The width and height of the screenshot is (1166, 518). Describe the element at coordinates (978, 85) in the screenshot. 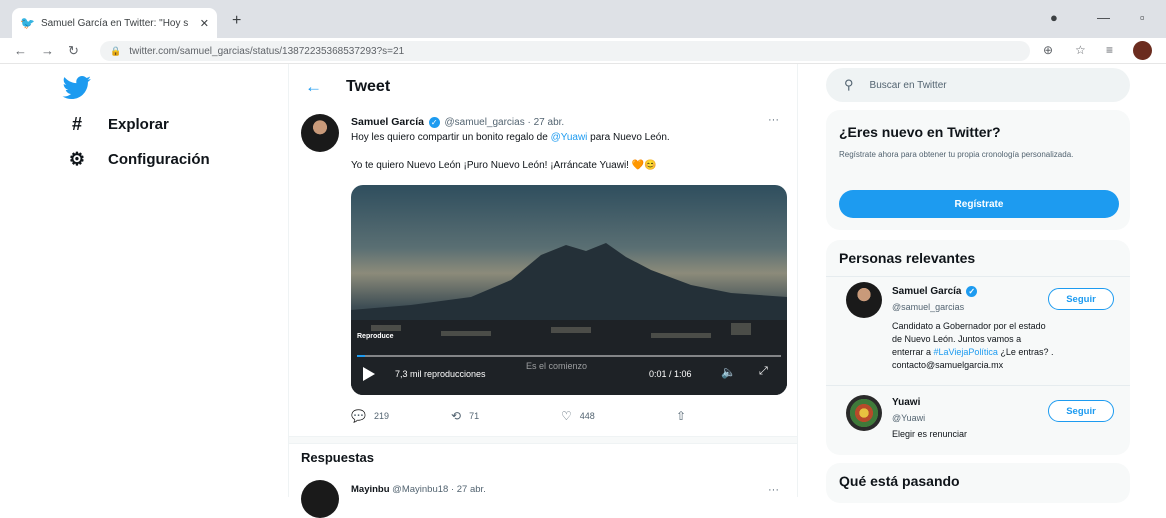

I see `search-input: ⚲ Buscar en Twitter` at that location.